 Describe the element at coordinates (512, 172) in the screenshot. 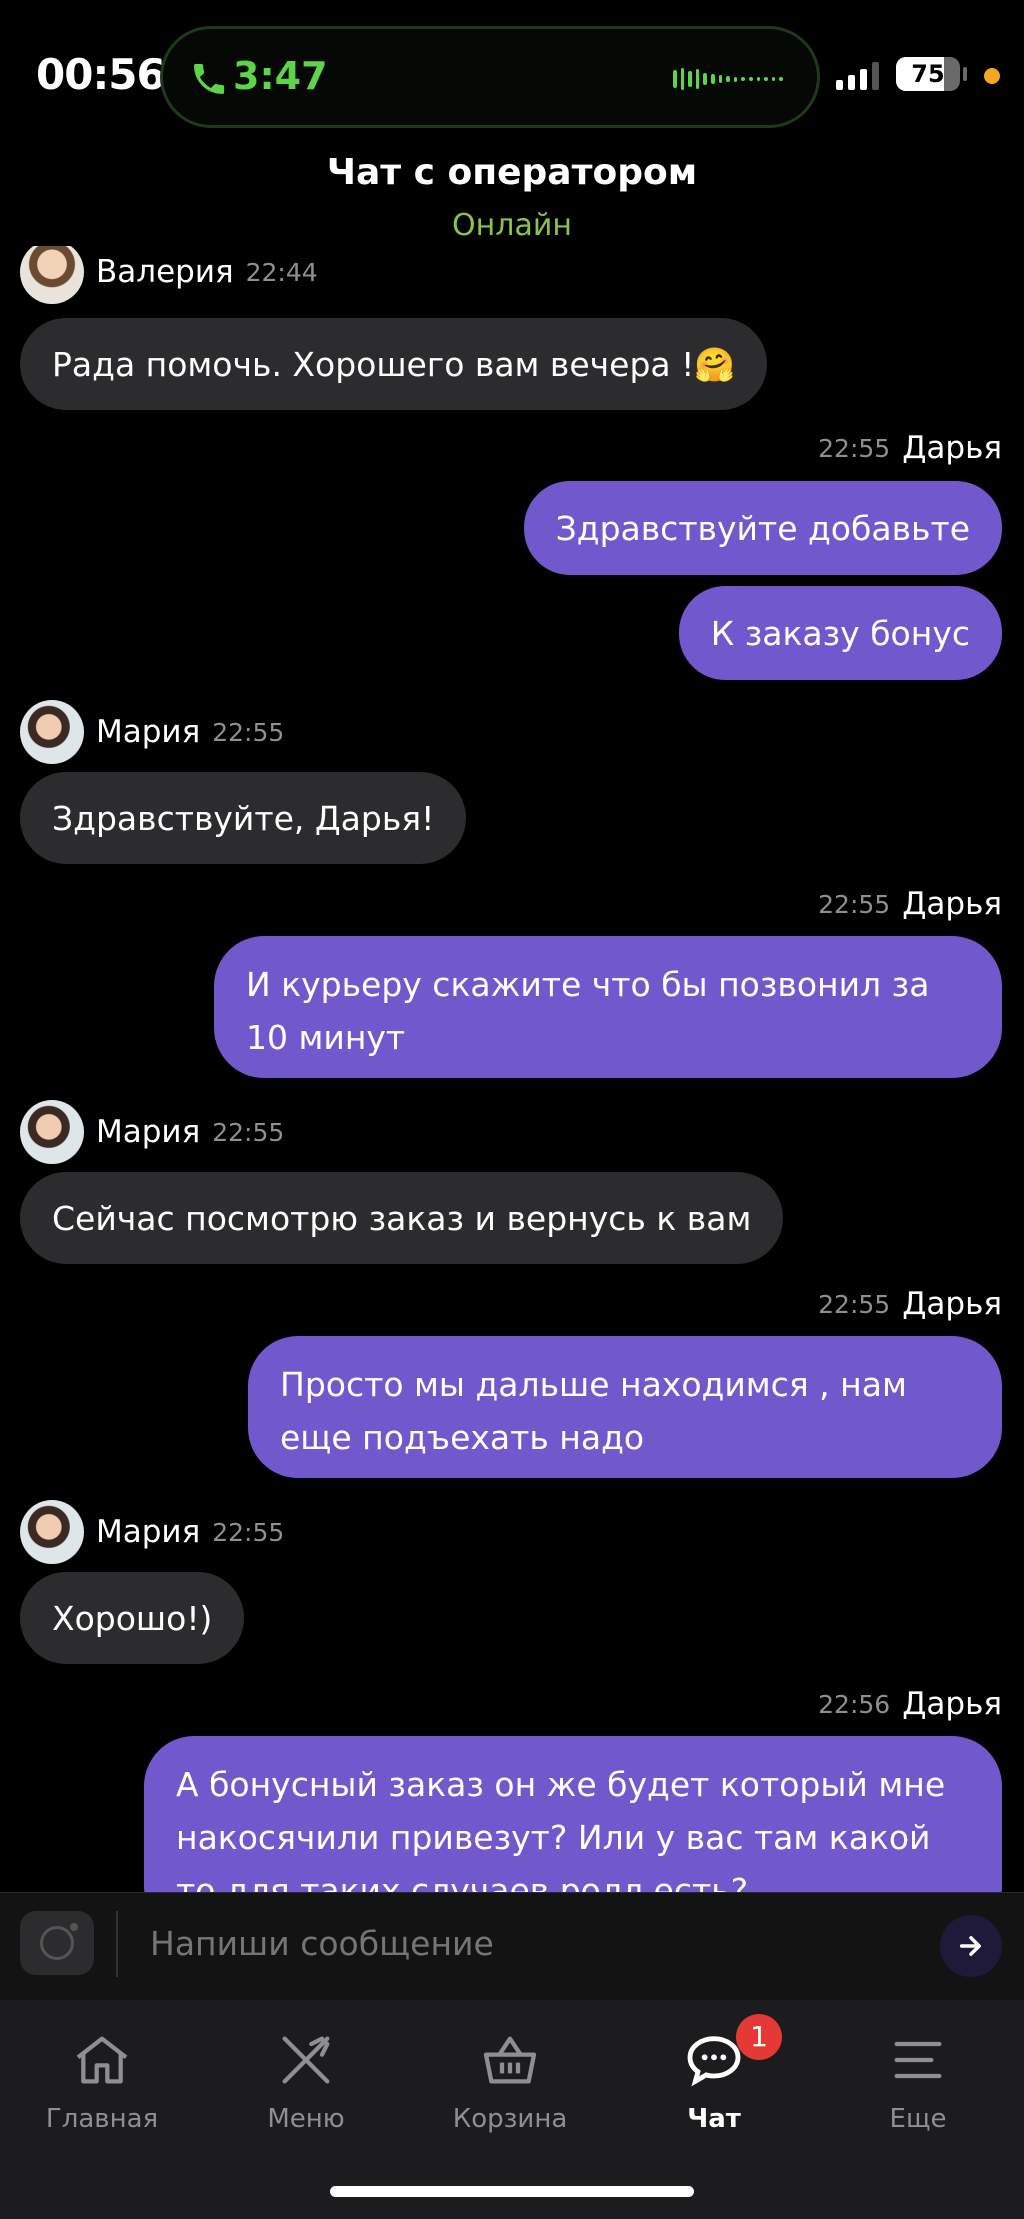

I see `page-title: Чат с оператором` at that location.